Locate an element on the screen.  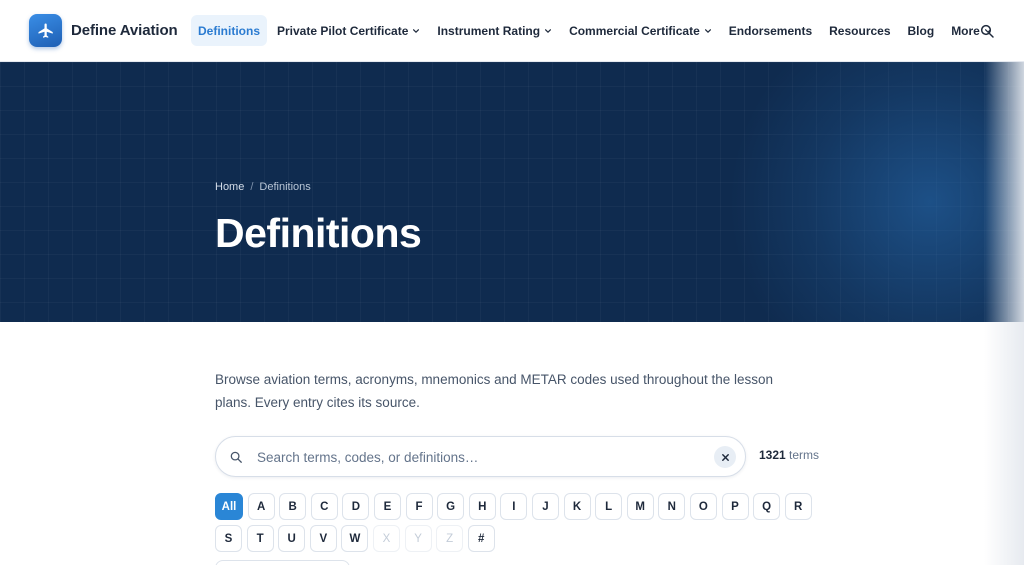
letter-filter-b: B is located at coordinates (293, 506).